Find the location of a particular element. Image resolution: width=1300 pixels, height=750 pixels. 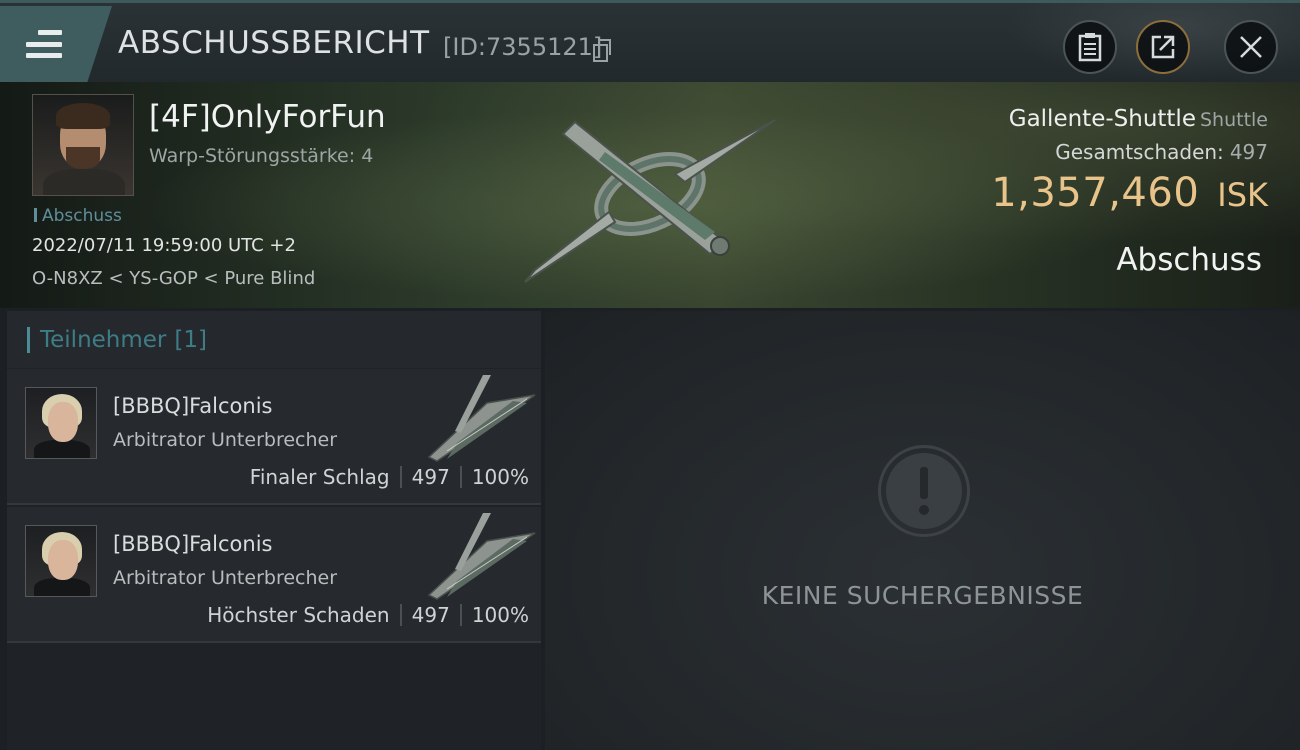

victim-portrait is located at coordinates (83, 145).